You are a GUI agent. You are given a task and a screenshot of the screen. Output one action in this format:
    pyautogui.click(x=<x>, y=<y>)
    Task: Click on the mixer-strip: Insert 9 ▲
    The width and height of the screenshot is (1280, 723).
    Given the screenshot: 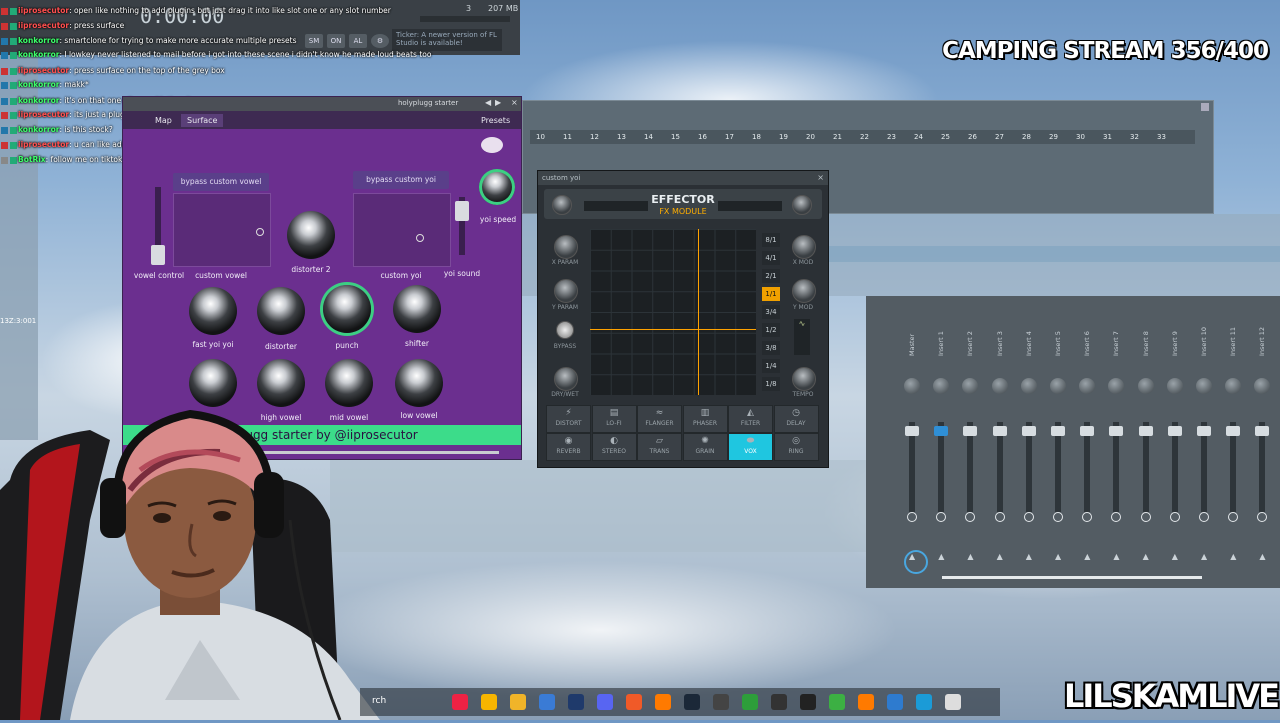 What is the action you would take?
    pyautogui.click(x=1176, y=435)
    